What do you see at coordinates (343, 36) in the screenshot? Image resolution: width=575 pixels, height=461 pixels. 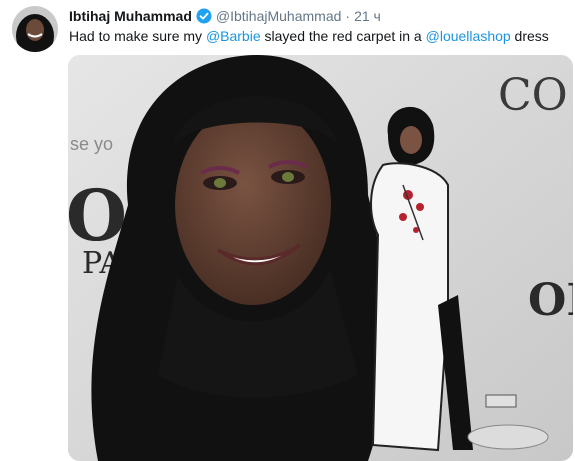 I see `tweet-text-part2: slayed the red carpet in a` at bounding box center [343, 36].